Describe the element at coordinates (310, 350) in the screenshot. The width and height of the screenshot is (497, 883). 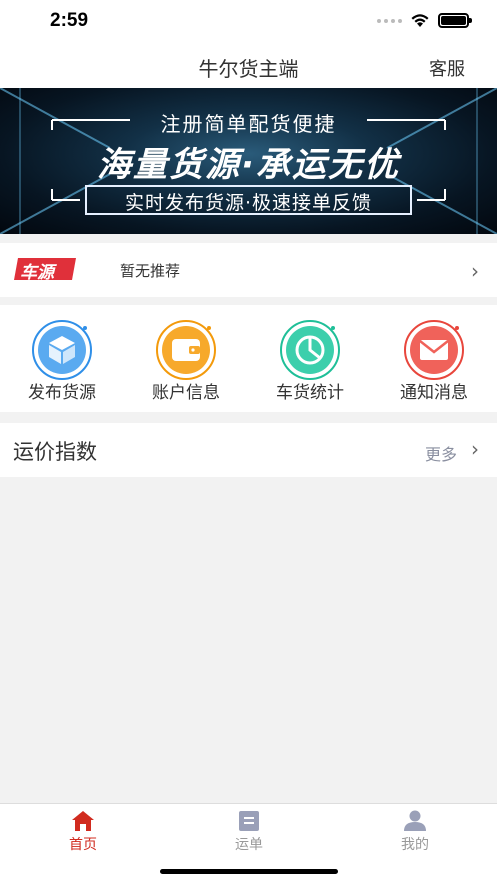
I see `pie-chart-icon` at that location.